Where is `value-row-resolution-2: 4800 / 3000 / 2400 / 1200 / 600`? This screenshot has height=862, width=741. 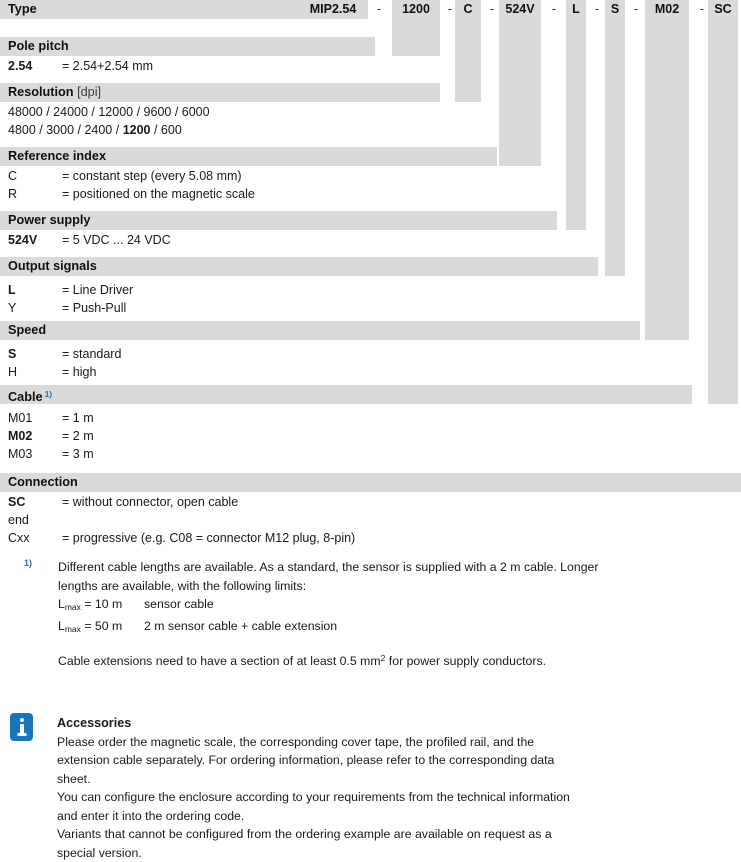 value-row-resolution-2: 4800 / 3000 / 2400 / 1200 / 600 is located at coordinates (370, 130).